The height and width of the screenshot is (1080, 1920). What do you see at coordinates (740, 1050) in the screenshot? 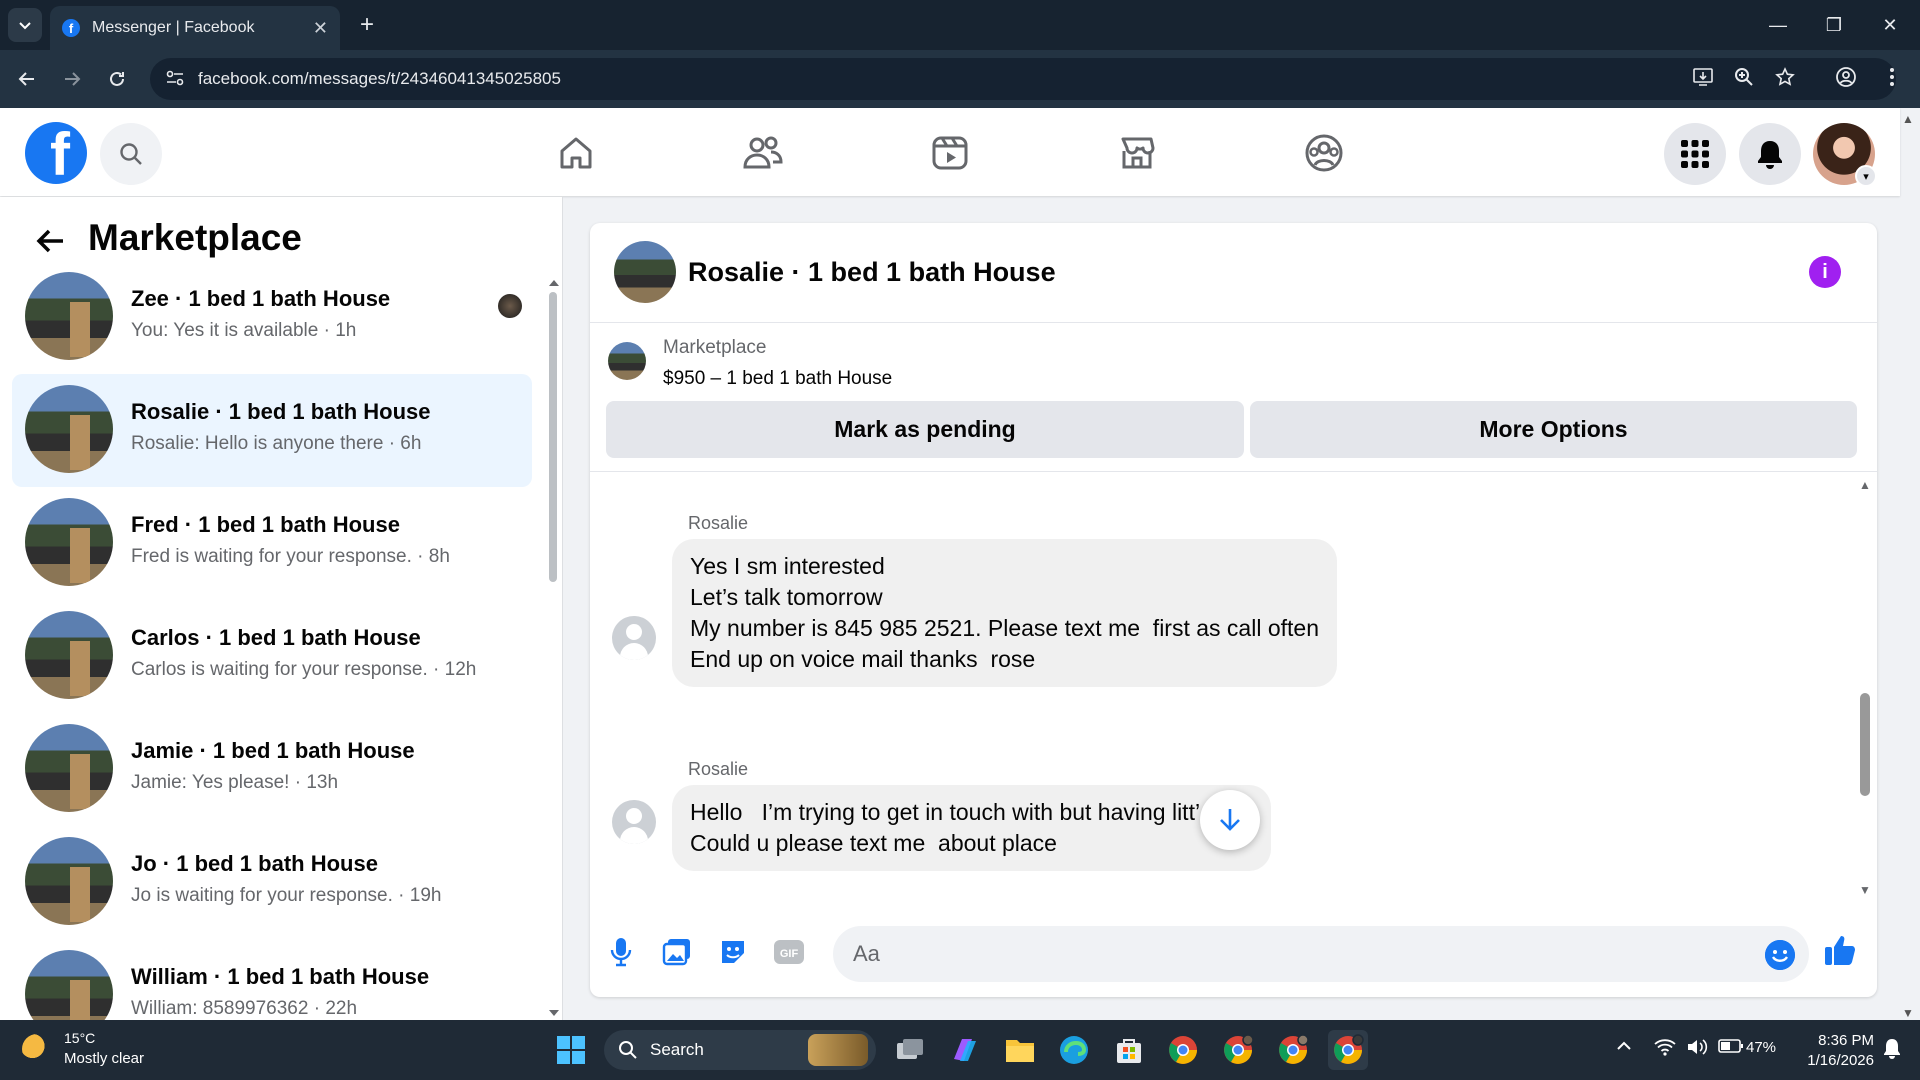
I see `taskbar-search: Search` at bounding box center [740, 1050].